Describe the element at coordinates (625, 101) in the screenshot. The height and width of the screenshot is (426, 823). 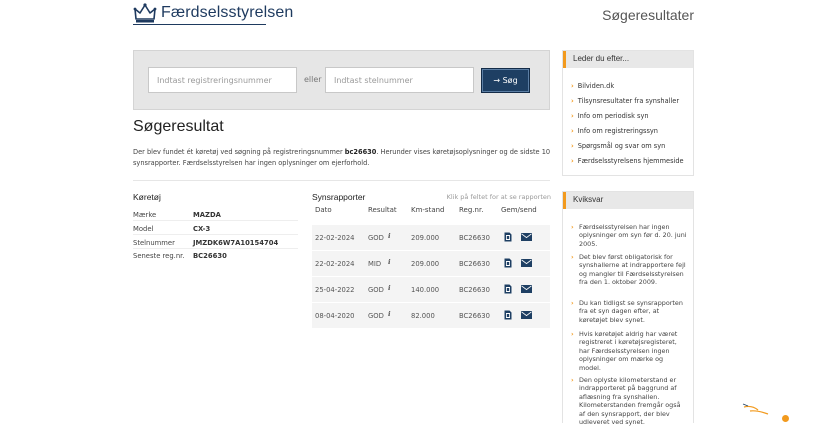
I see `sidebar-link-tilsynsresultater: Tilsynsresultater fra synshaller` at that location.